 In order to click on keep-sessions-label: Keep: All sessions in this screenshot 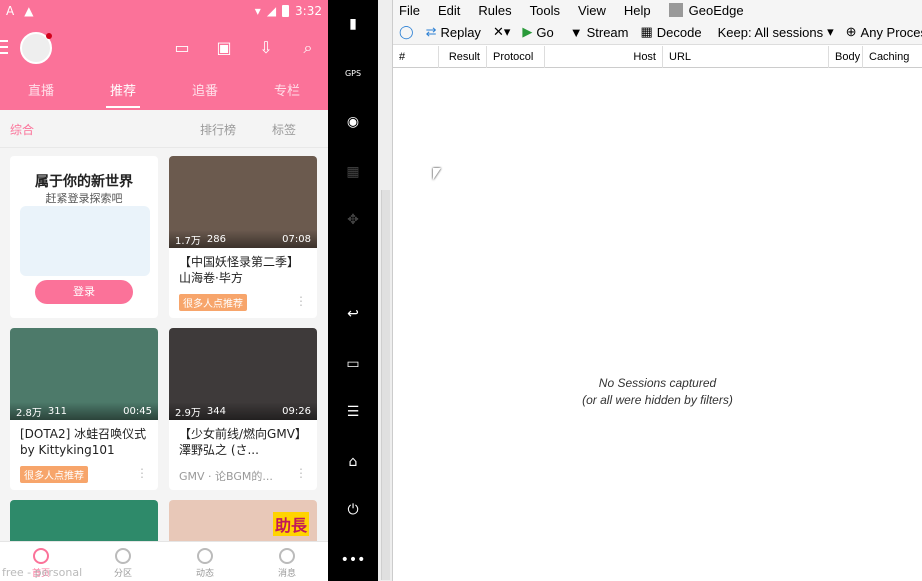, I will do `click(770, 32)`.